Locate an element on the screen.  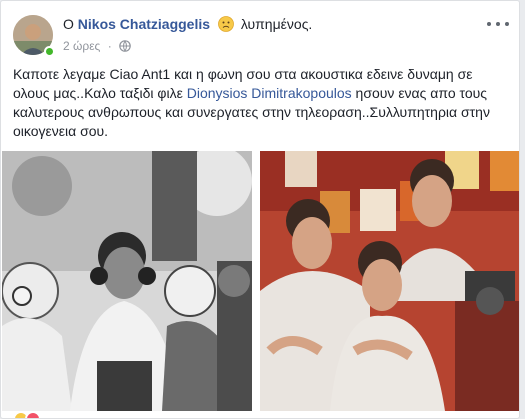
post-timestamp: 2 ώρες is located at coordinates (81, 46).